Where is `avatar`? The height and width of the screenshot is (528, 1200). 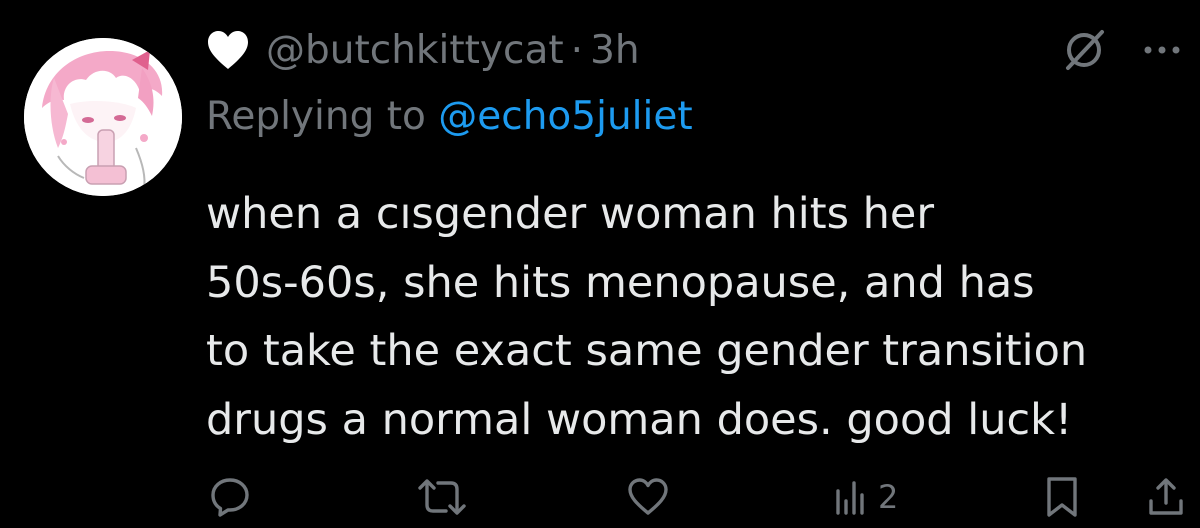 avatar is located at coordinates (103, 117).